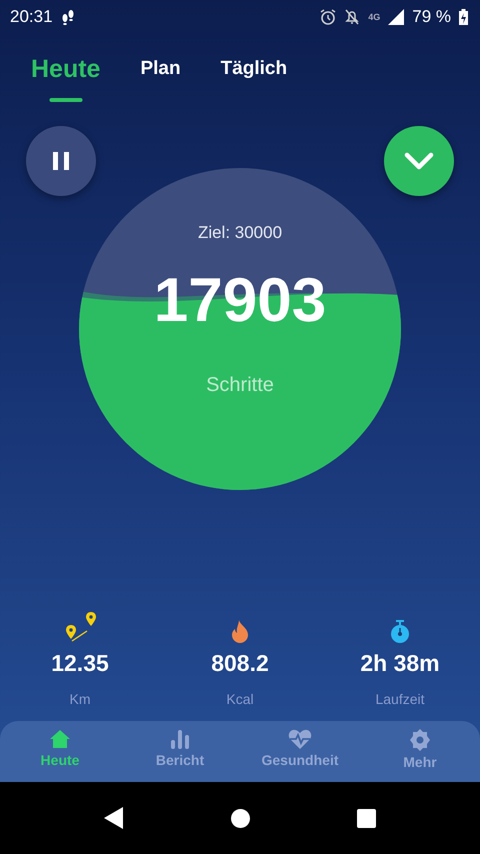  What do you see at coordinates (300, 751) in the screenshot?
I see `nav-item: Gesundheit` at bounding box center [300, 751].